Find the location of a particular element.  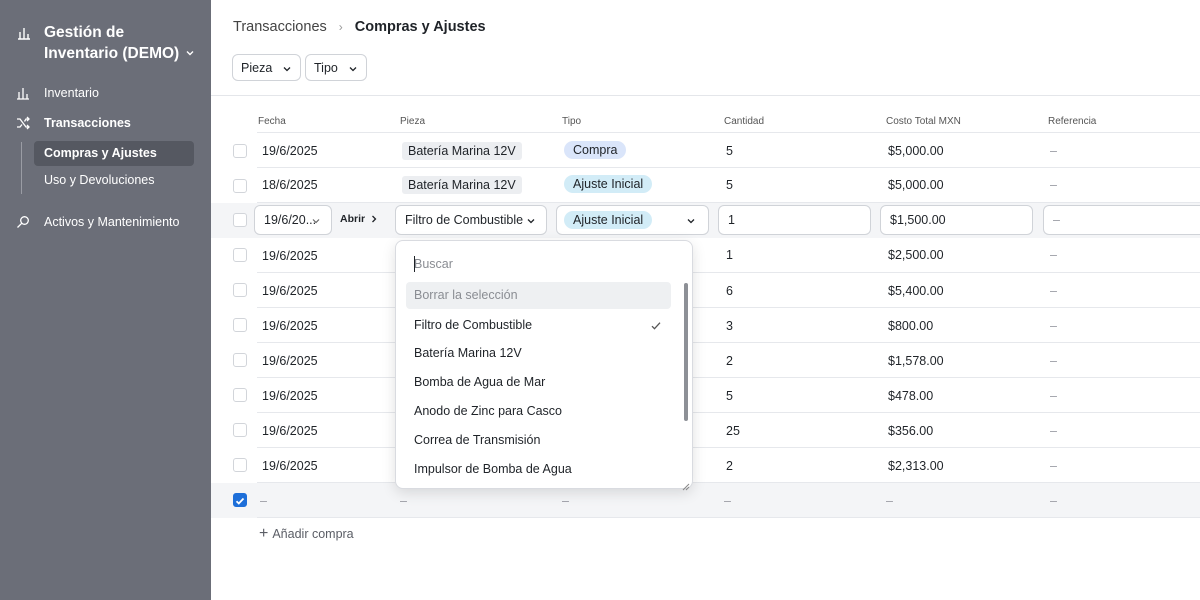

sidebar-subitem-compras-ajustes: Compras y Ajustes is located at coordinates (114, 153).